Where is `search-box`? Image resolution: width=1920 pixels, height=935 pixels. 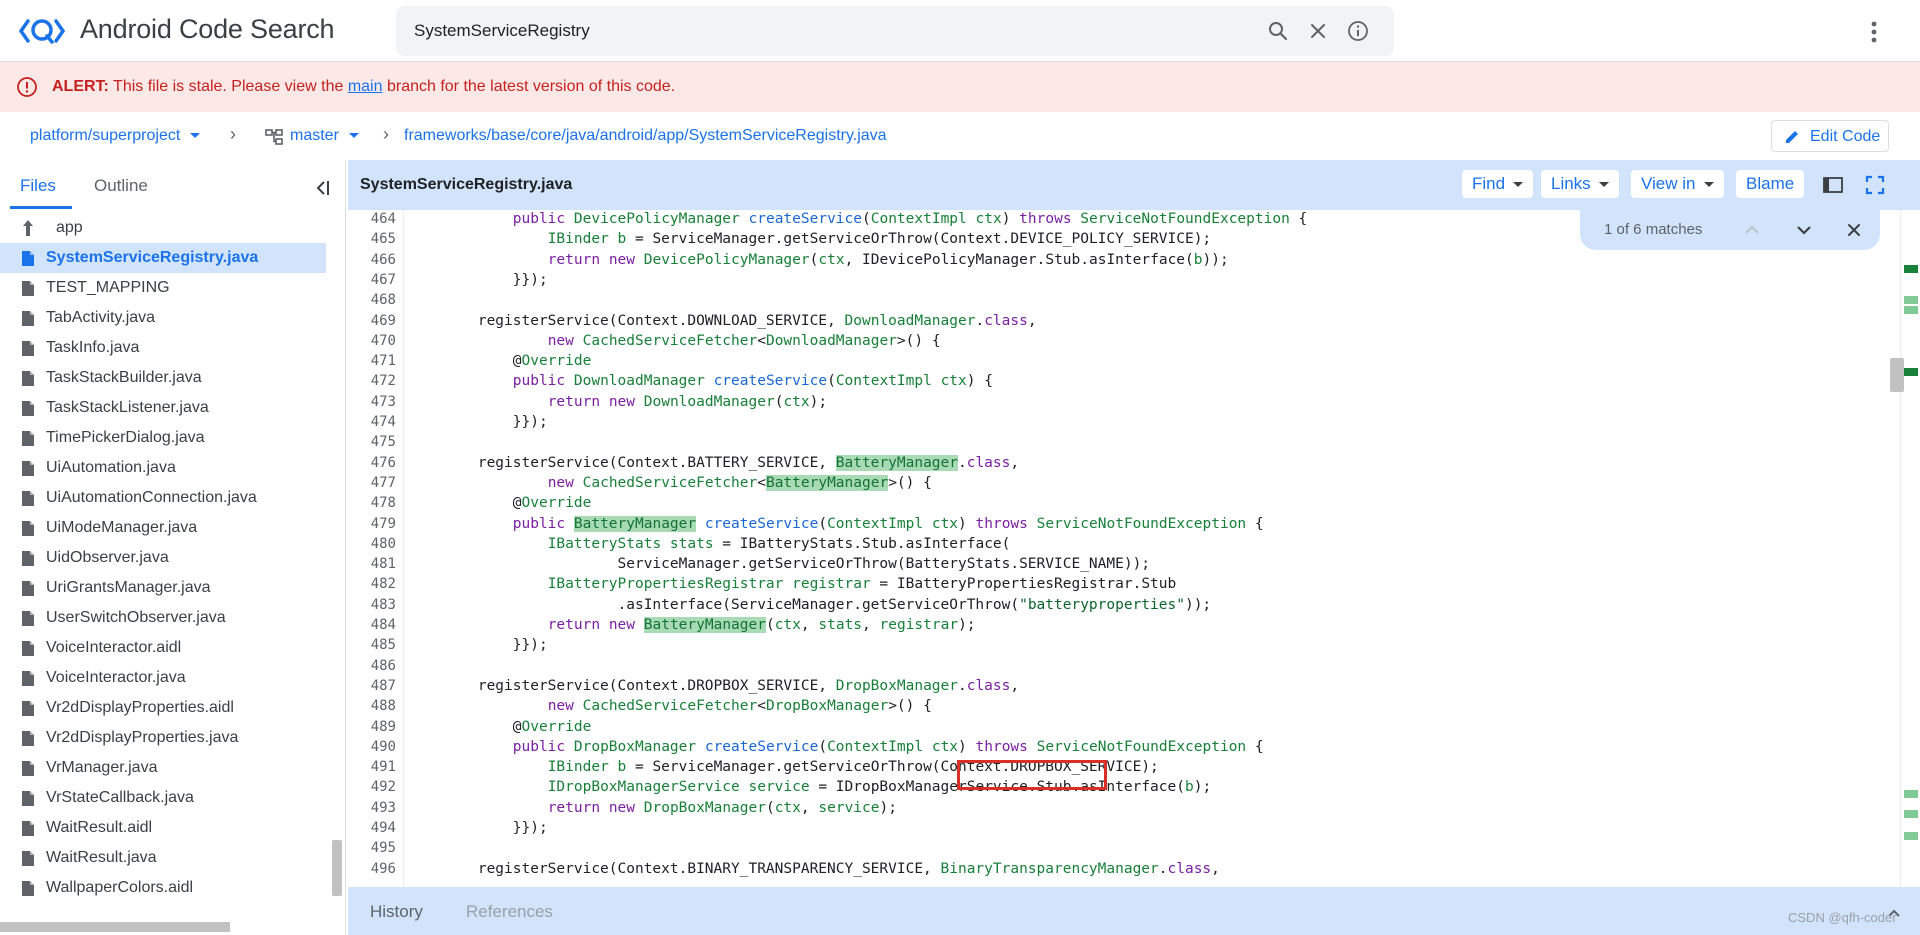 search-box is located at coordinates (895, 31).